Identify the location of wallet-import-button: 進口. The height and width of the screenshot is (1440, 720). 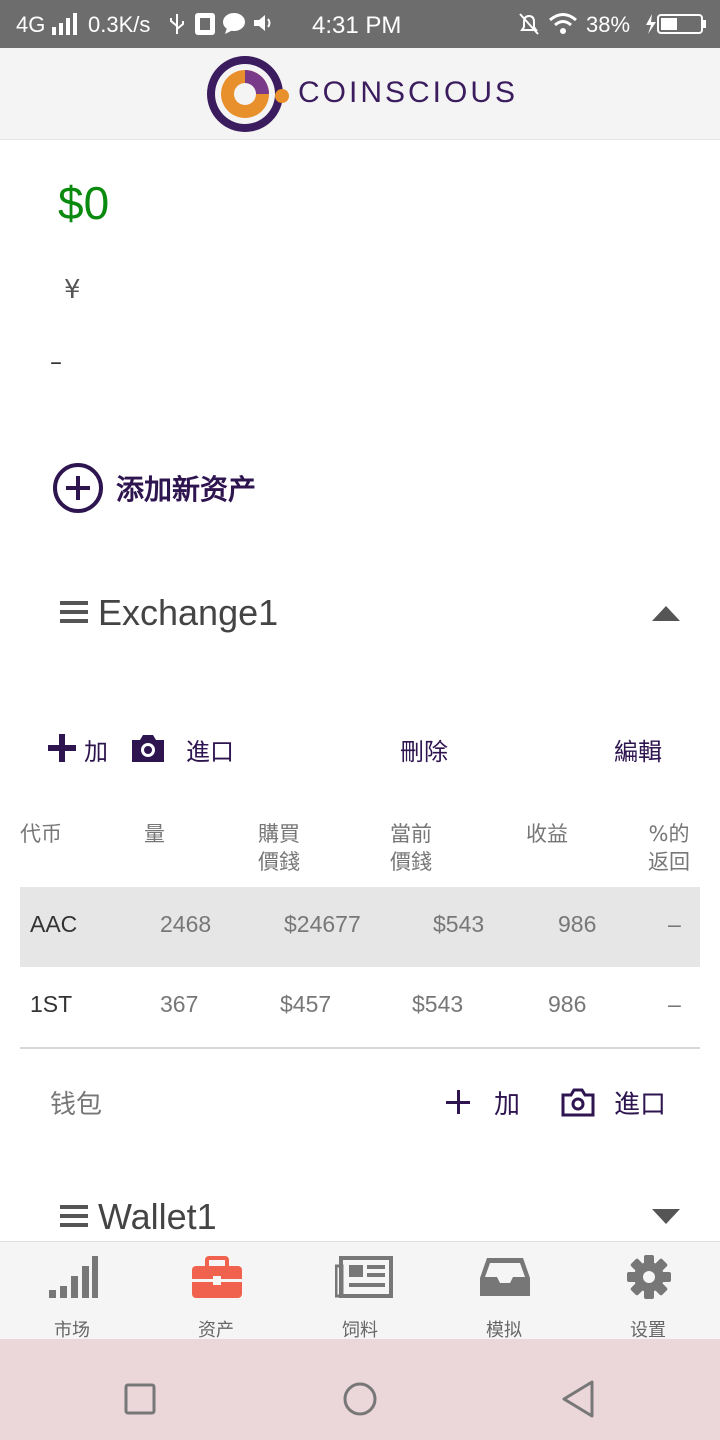
(616, 1102).